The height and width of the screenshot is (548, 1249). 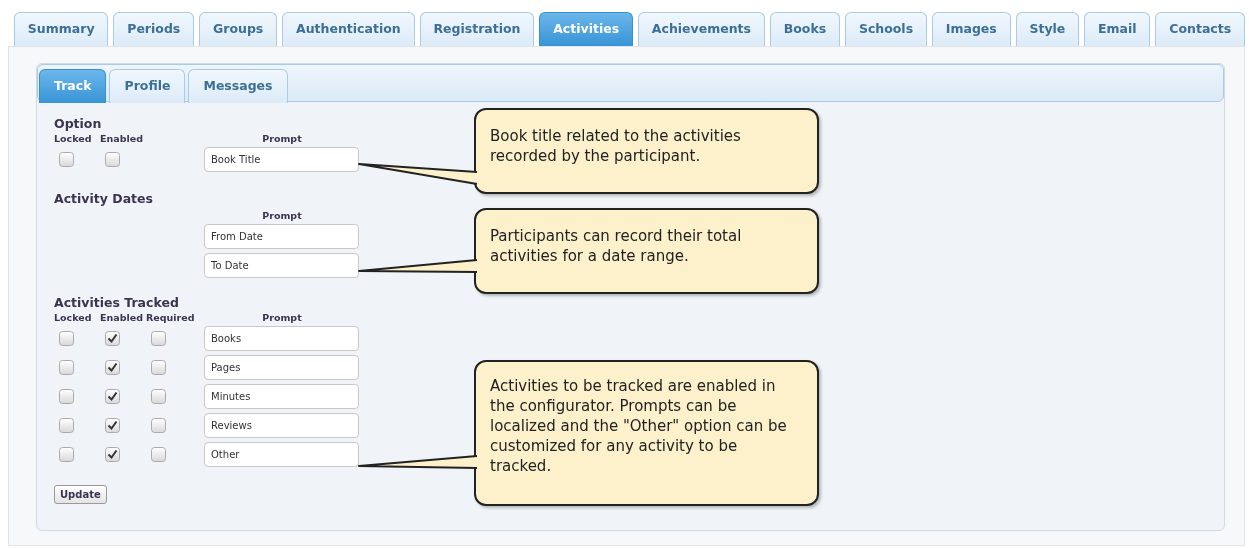 I want to click on column-header: Required, so click(x=171, y=317).